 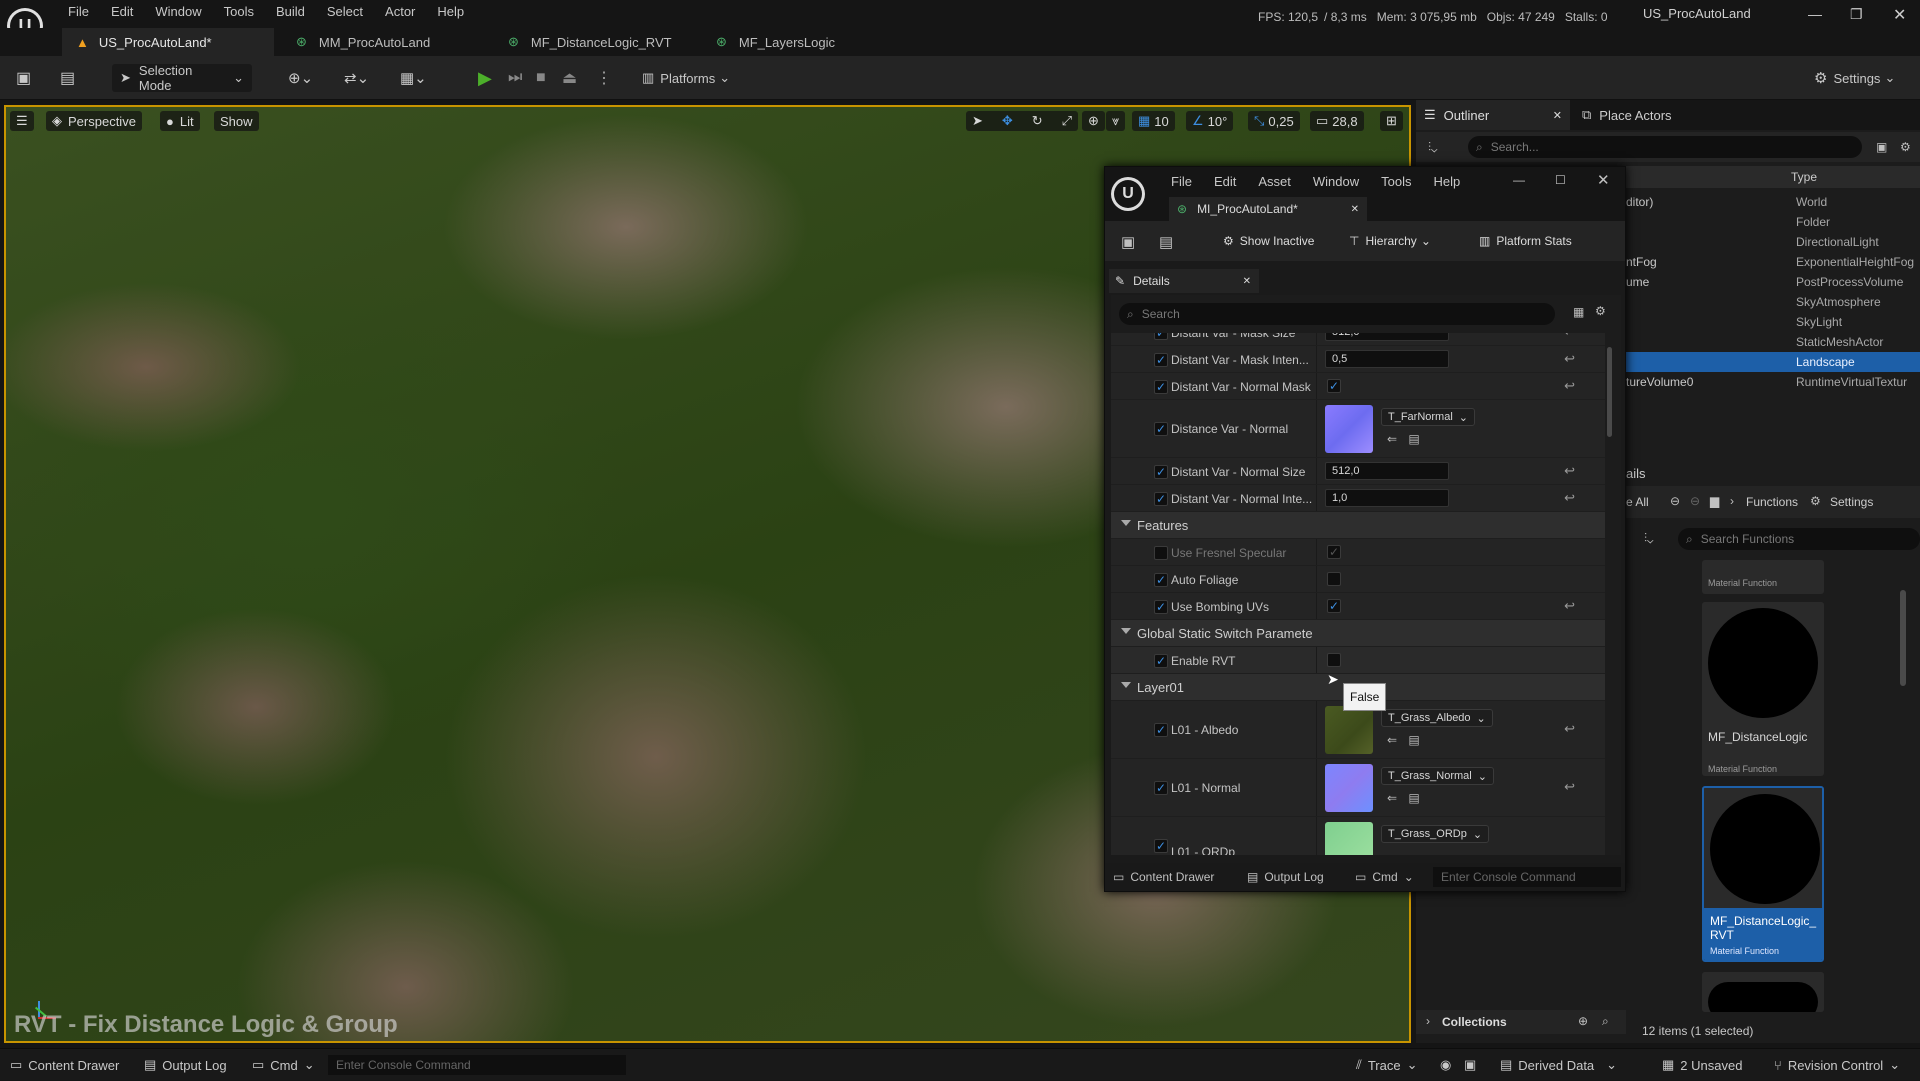 What do you see at coordinates (1037, 121) in the screenshot?
I see `rotate-icon: ↻` at bounding box center [1037, 121].